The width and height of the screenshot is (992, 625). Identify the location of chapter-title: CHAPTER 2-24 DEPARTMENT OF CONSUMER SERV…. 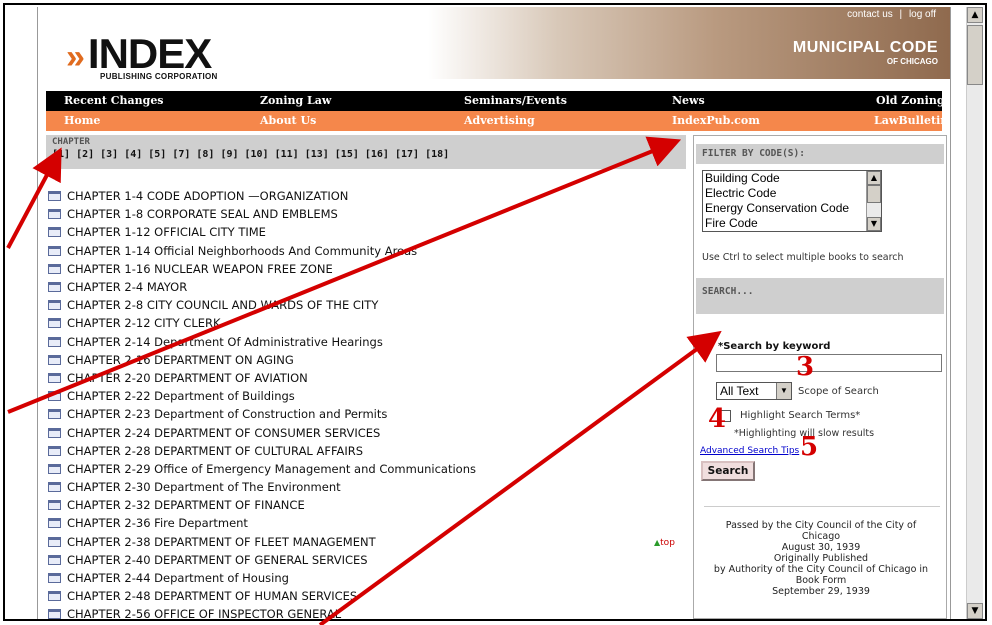
(223, 433).